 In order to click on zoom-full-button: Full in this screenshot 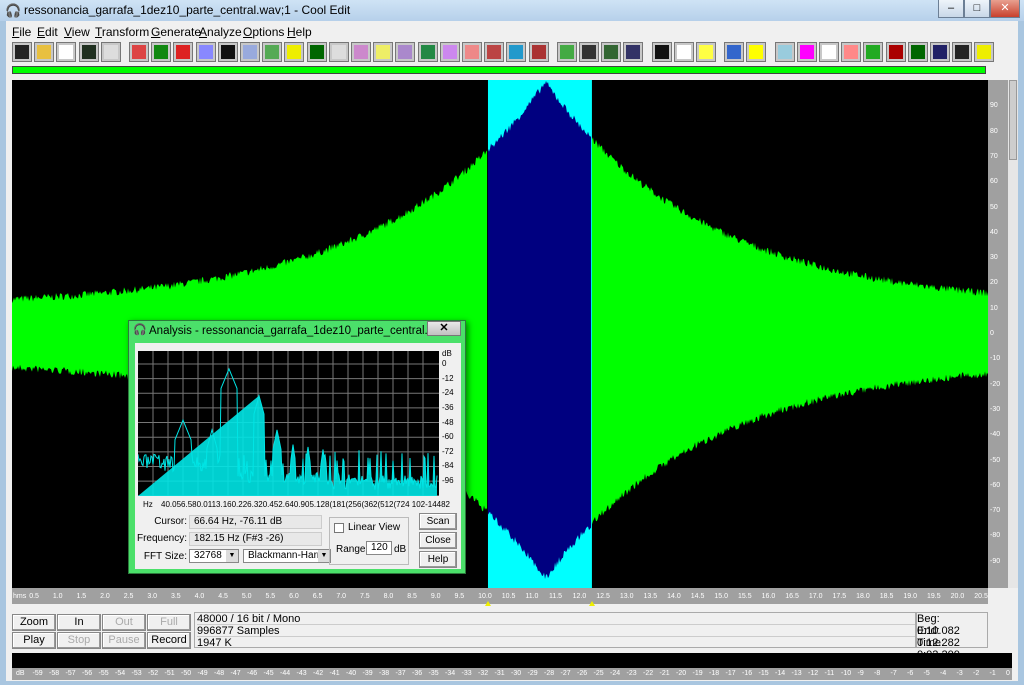, I will do `click(169, 622)`.